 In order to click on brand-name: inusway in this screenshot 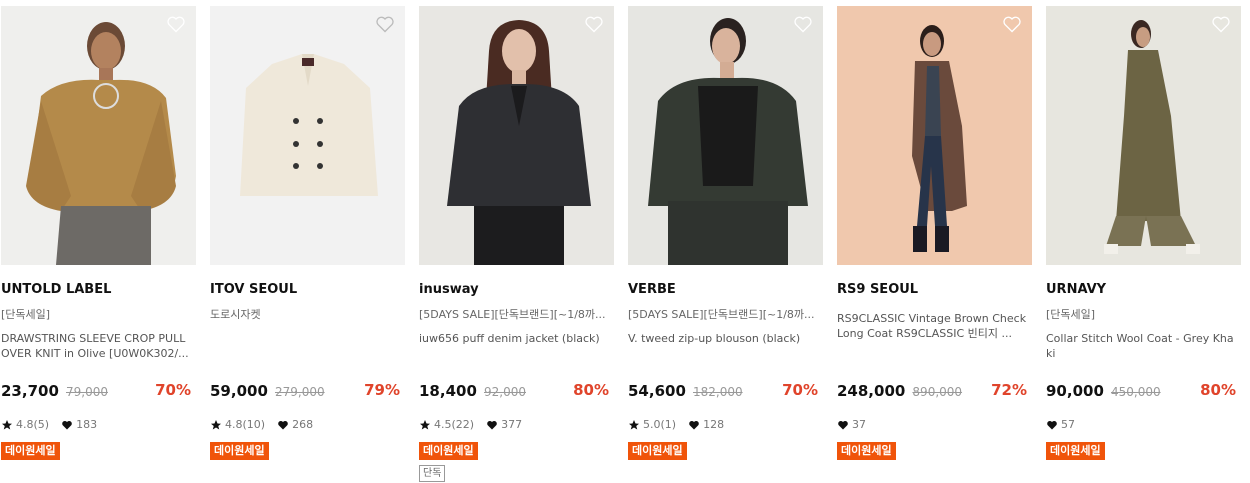, I will do `click(449, 289)`.